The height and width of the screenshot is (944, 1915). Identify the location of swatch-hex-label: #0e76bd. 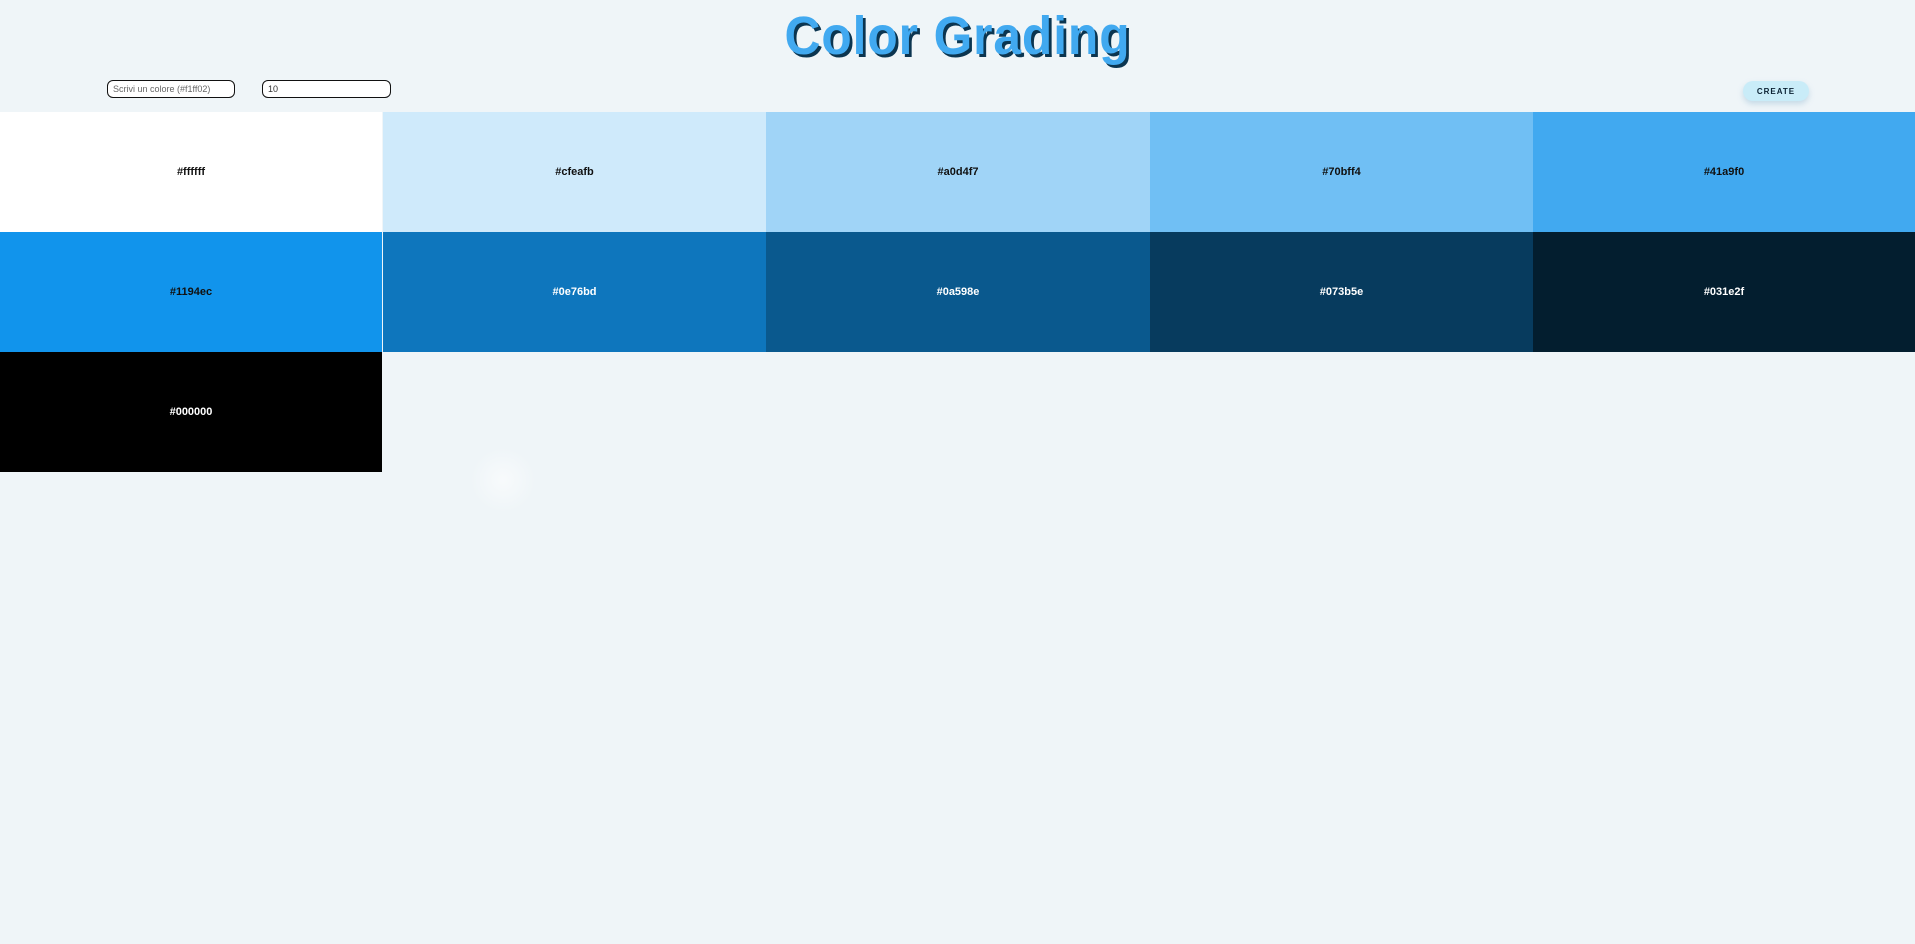
(574, 292).